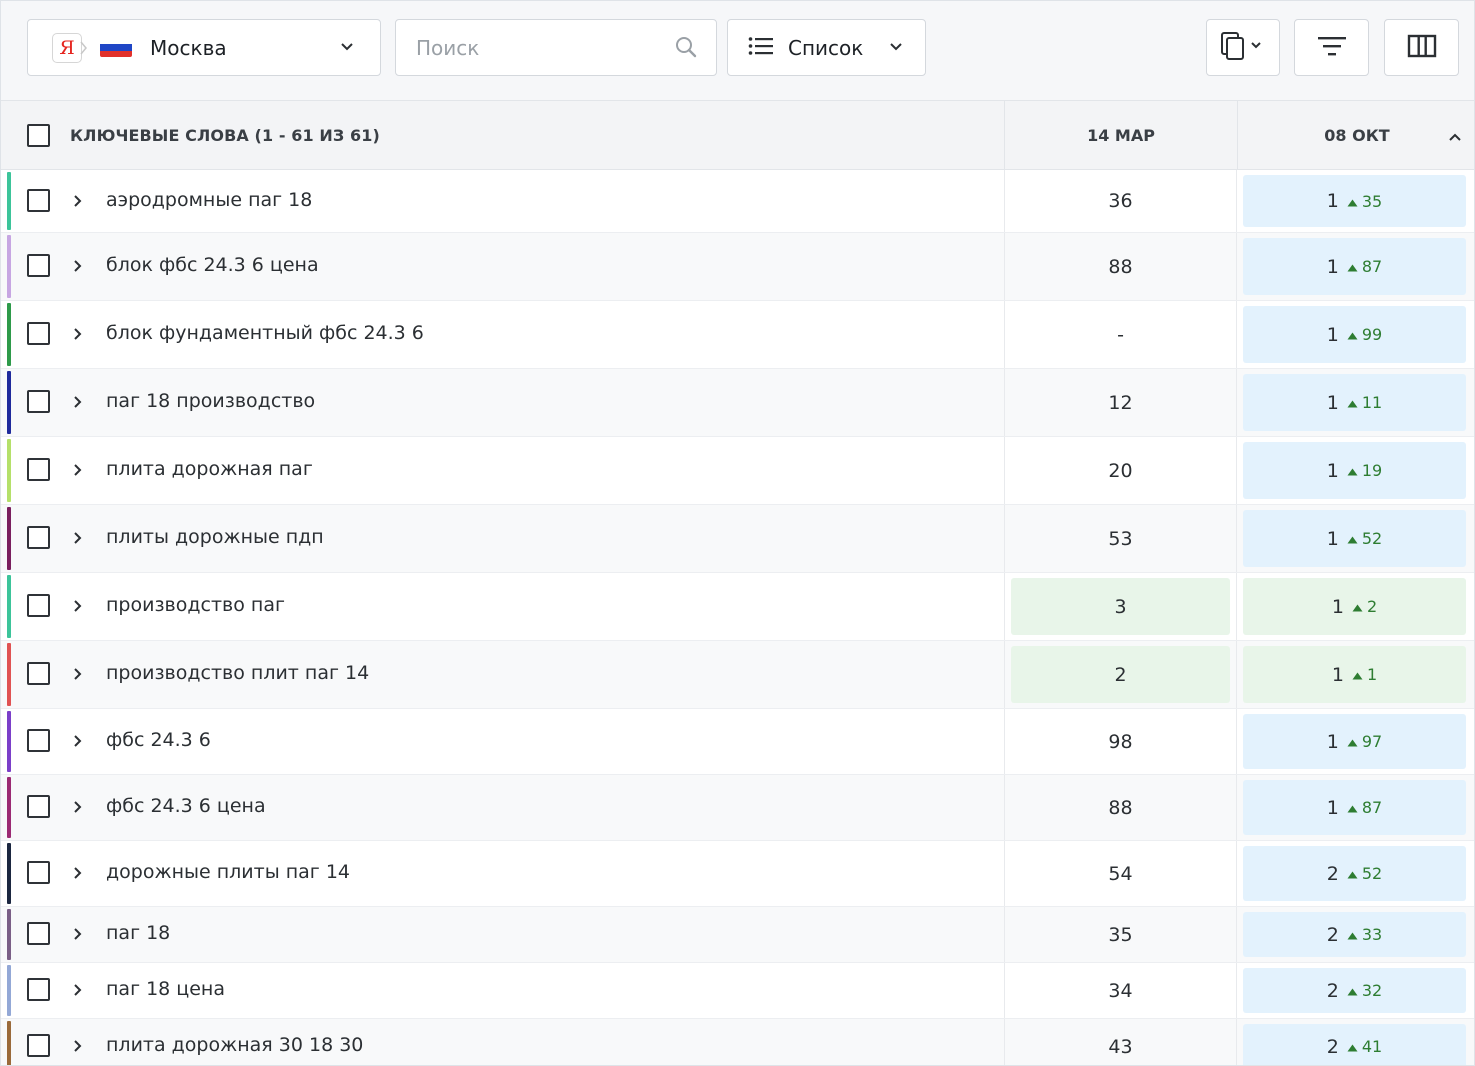 Image resolution: width=1475 pixels, height=1066 pixels. I want to click on table-row: блок фундаментный фбс 24.3 6 - 1 99, so click(737, 335).